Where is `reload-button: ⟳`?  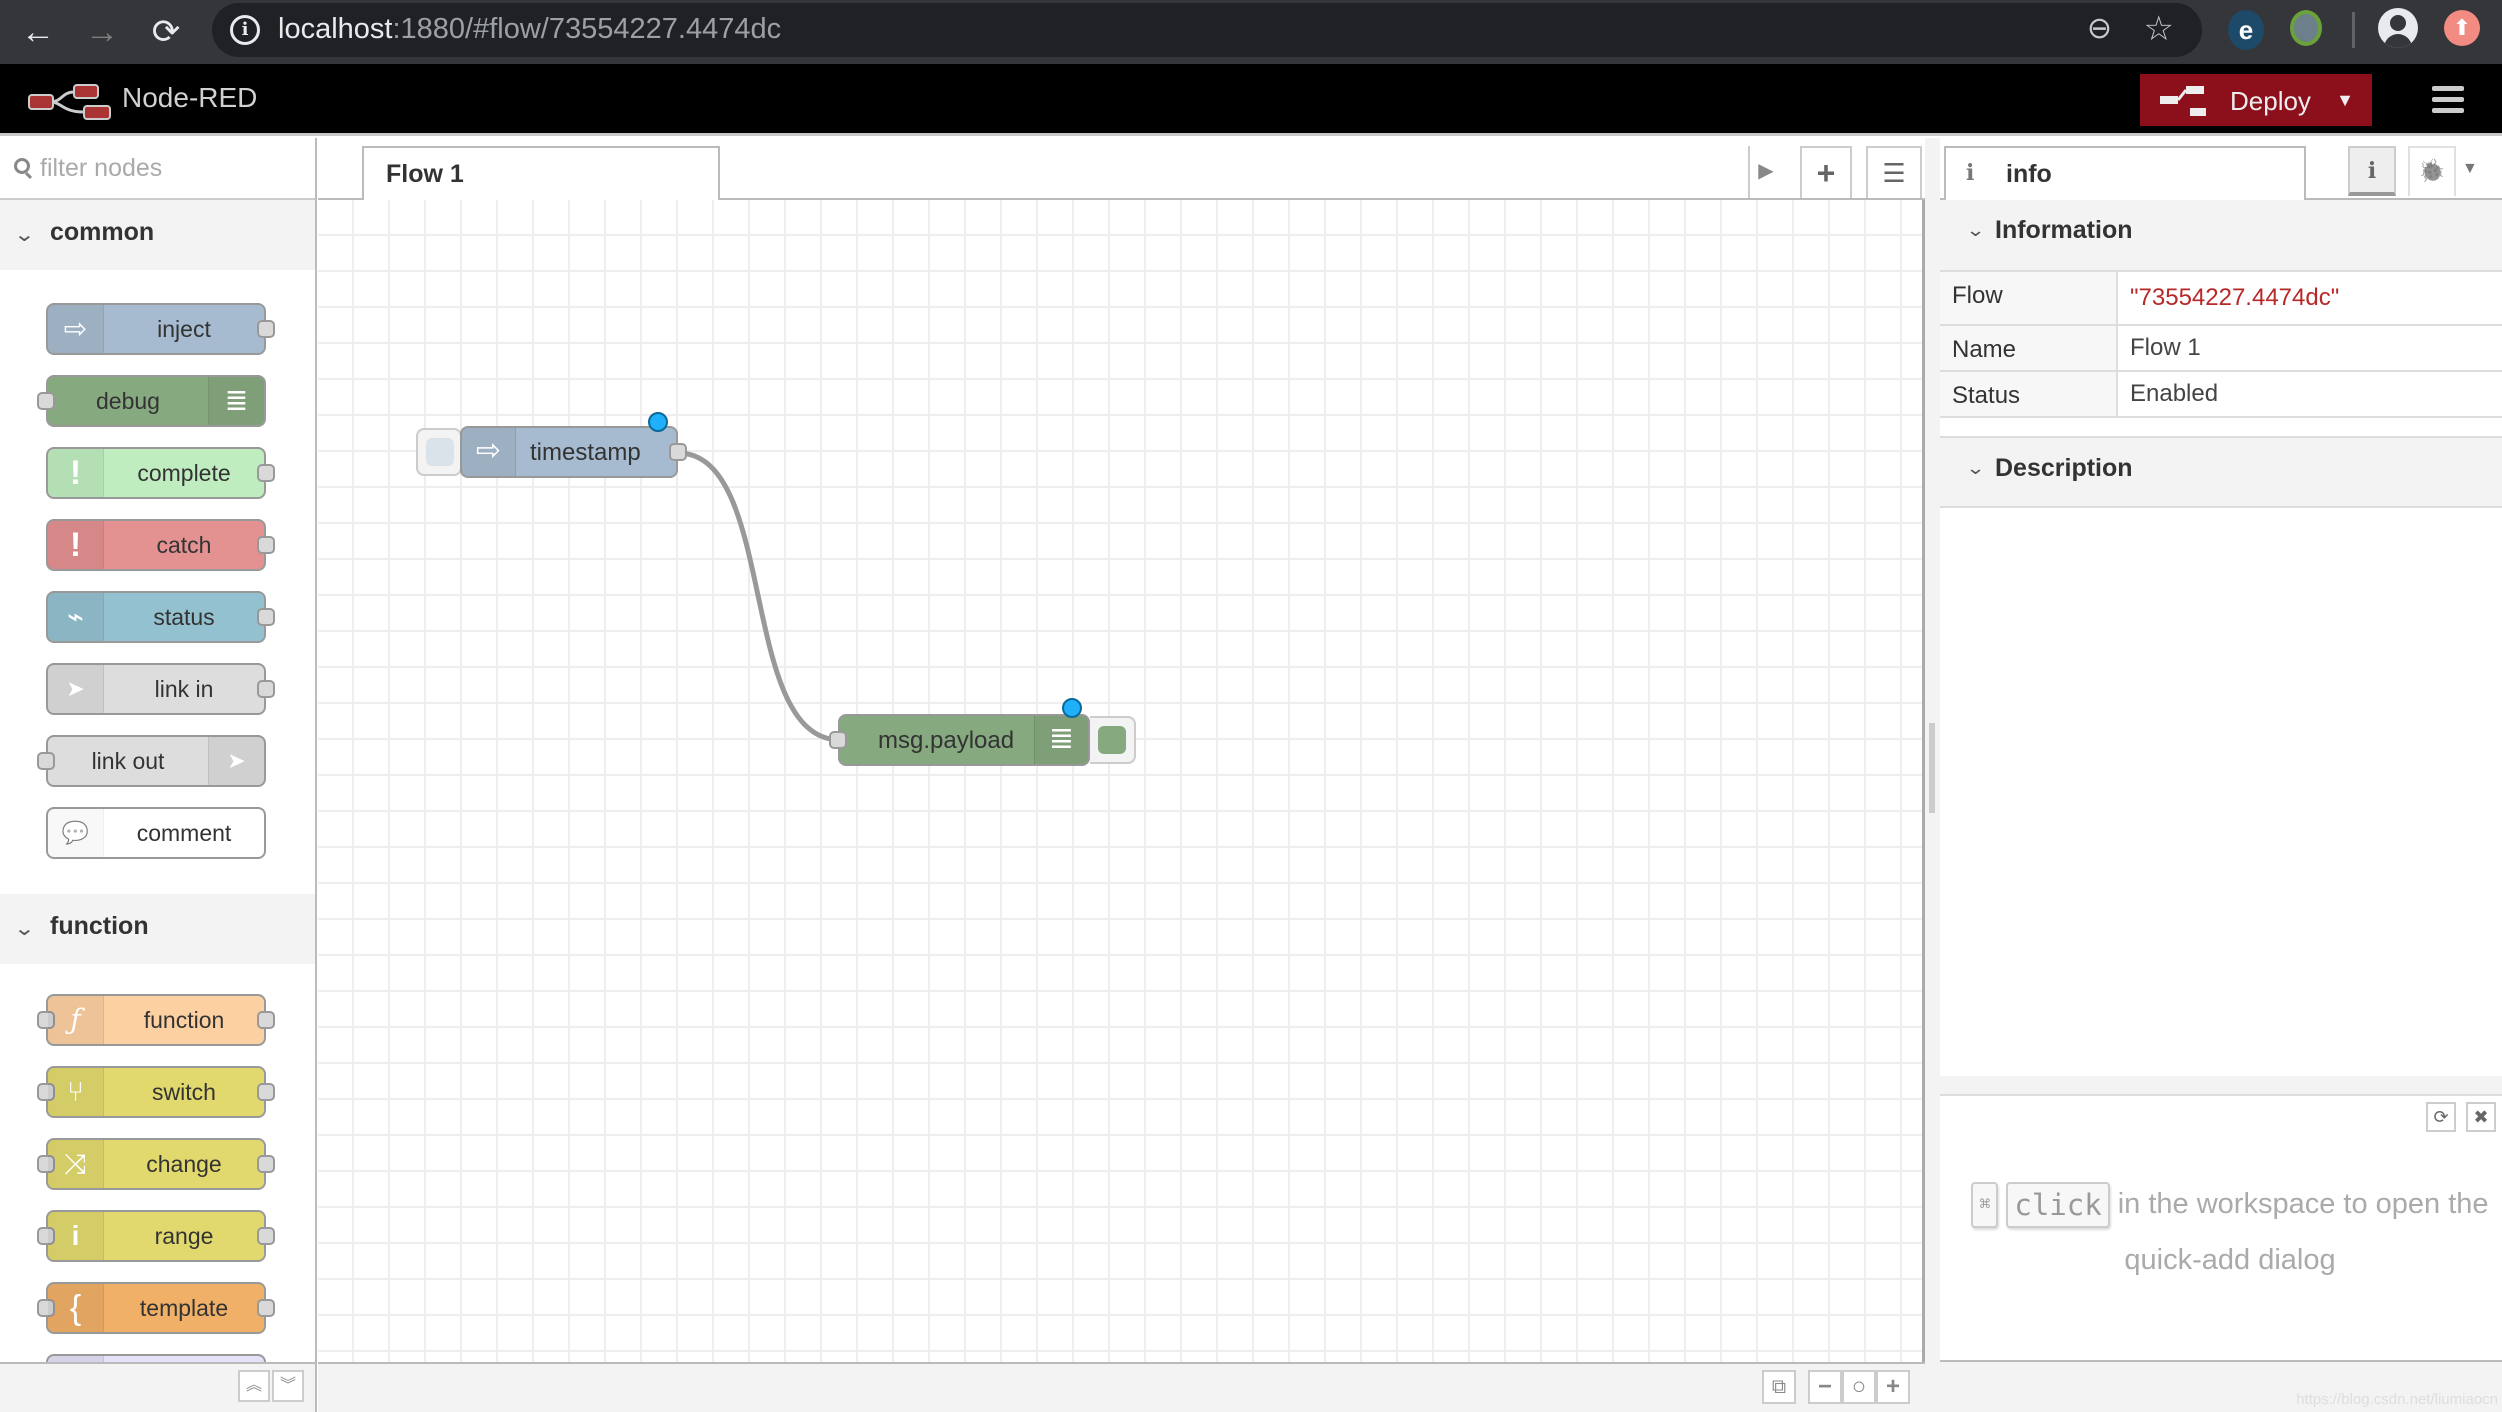 reload-button: ⟳ is located at coordinates (166, 32).